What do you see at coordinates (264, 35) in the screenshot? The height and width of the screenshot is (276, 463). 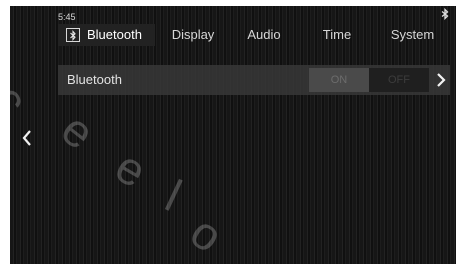 I see `tab-audio: Audio` at bounding box center [264, 35].